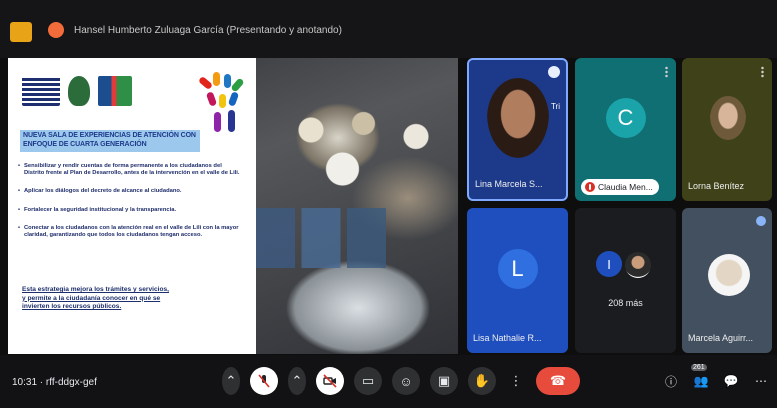 The height and width of the screenshot is (408, 777). Describe the element at coordinates (671, 381) in the screenshot. I see `info-icon: ⓘ` at that location.